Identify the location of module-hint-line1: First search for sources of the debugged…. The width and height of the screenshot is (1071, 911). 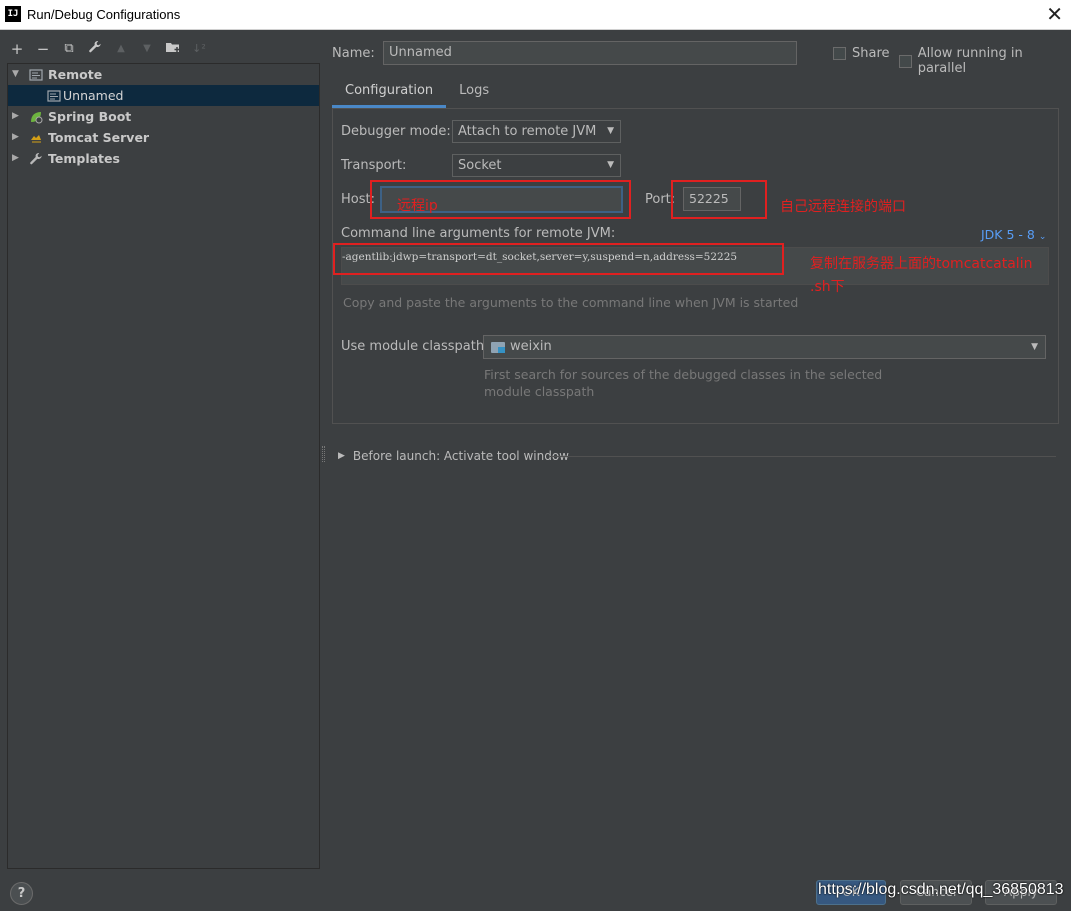
(683, 374).